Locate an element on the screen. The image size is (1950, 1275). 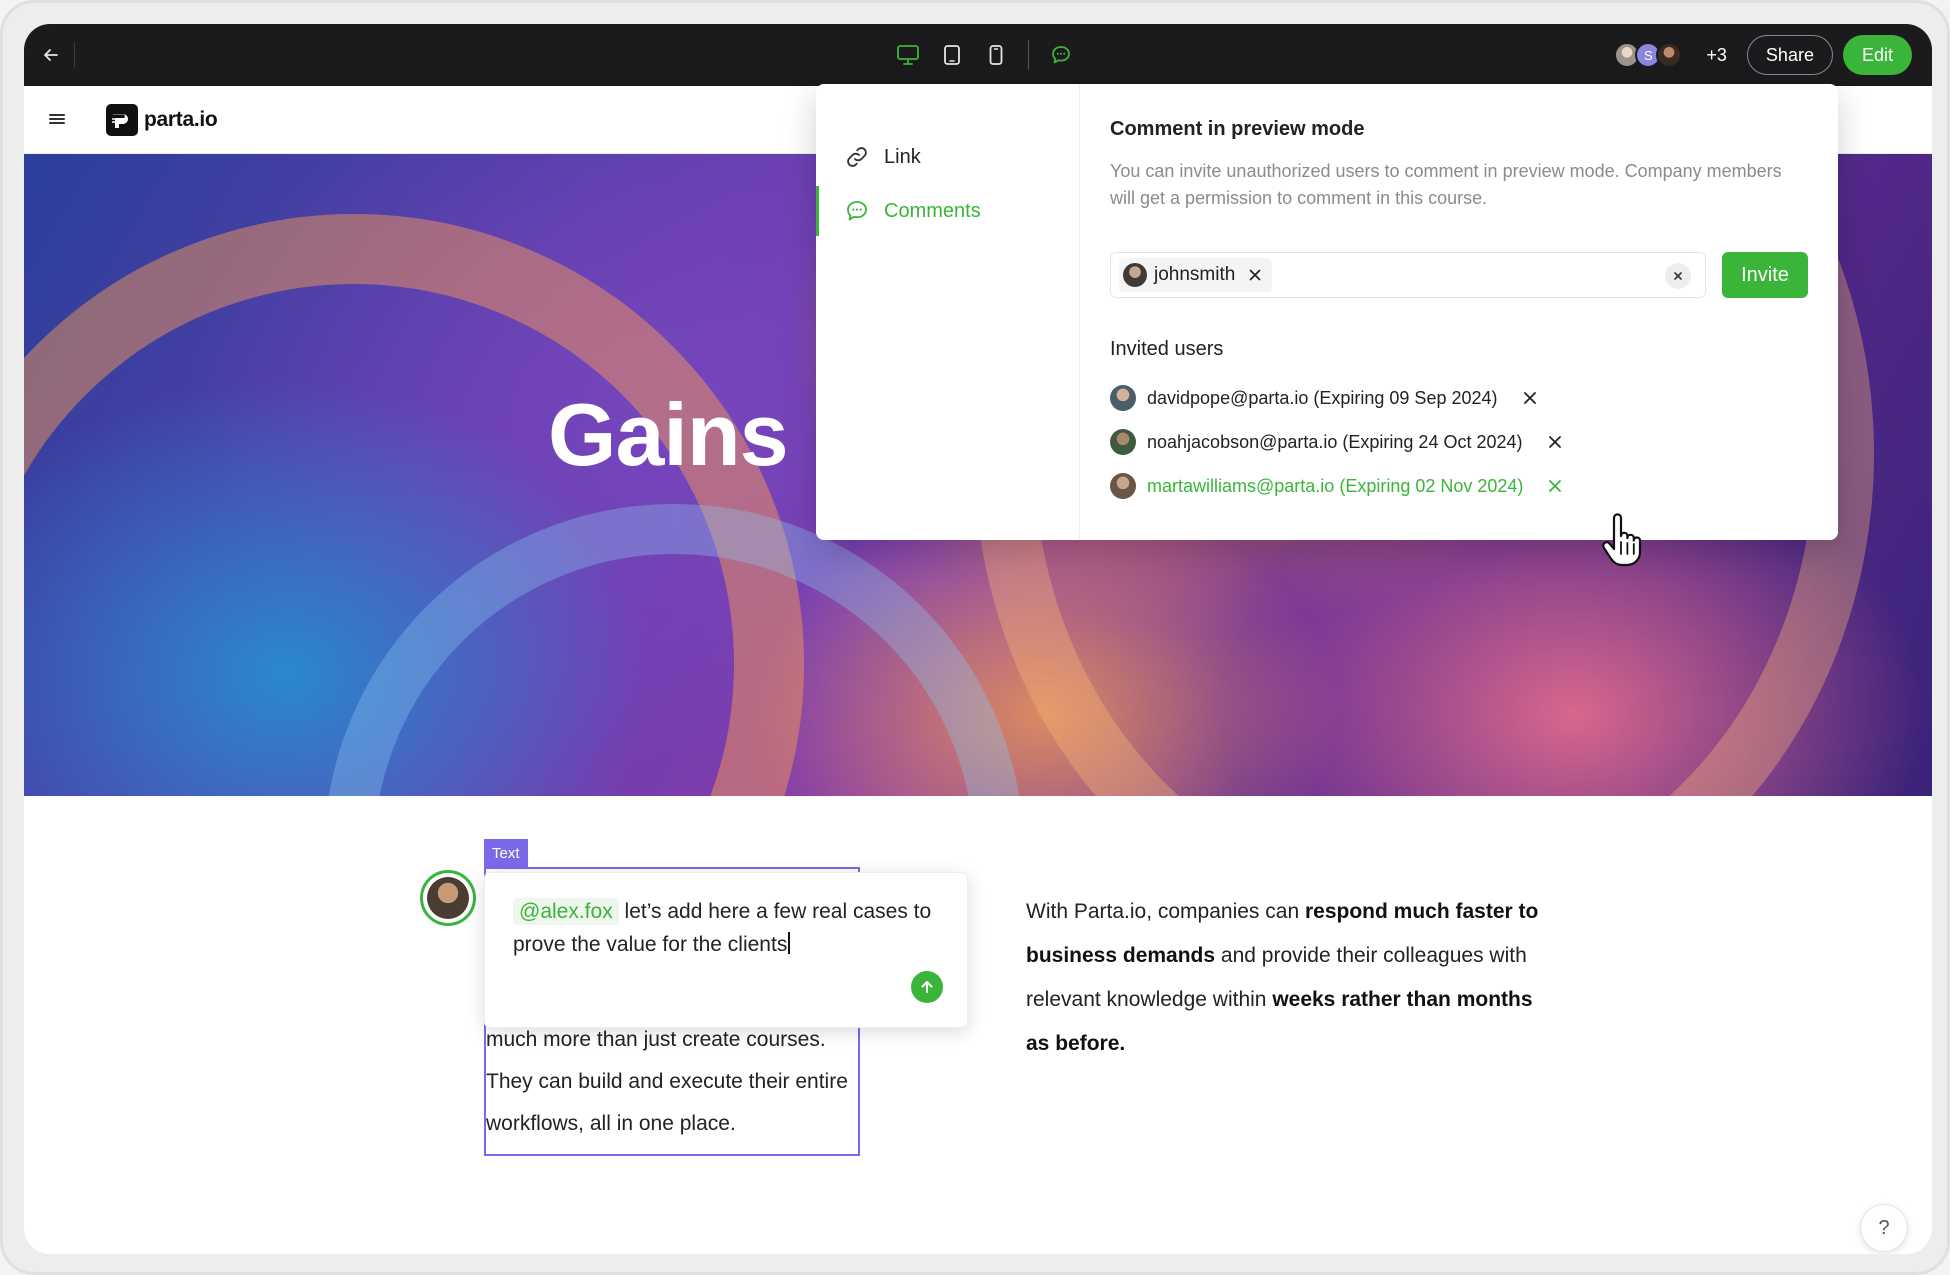
back-button is located at coordinates (51, 55).